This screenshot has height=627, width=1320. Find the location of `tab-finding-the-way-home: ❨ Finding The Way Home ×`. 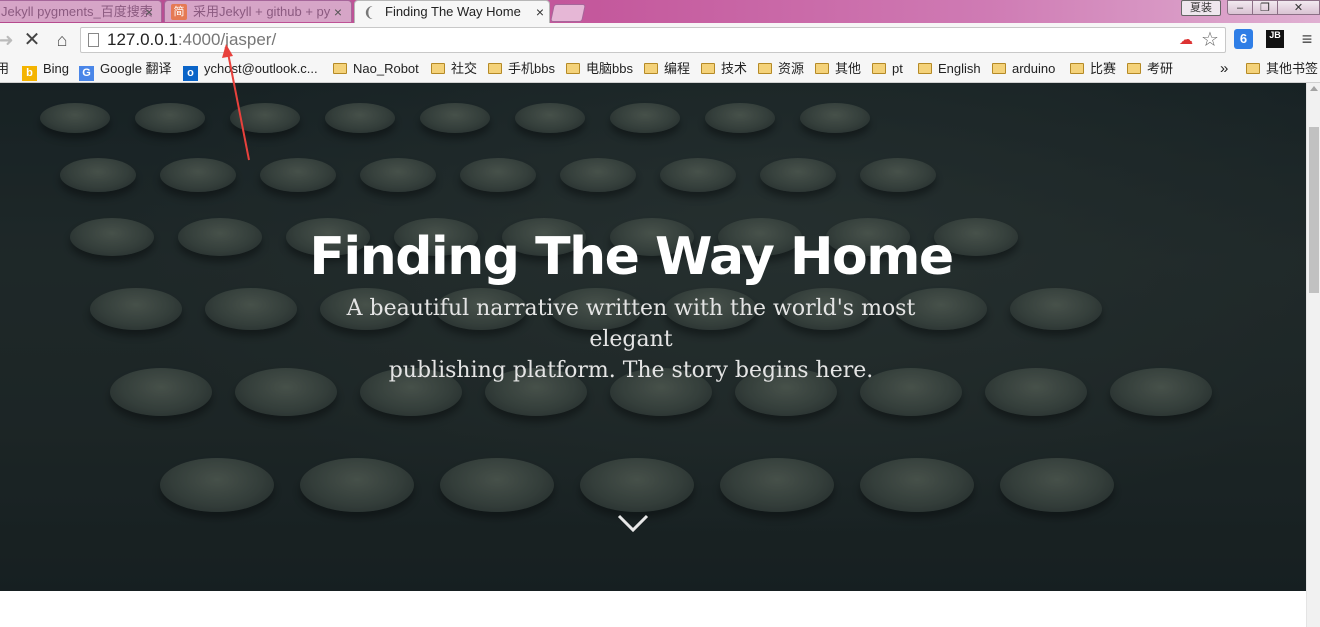

tab-finding-the-way-home: ❨ Finding The Way Home × is located at coordinates (452, 11).